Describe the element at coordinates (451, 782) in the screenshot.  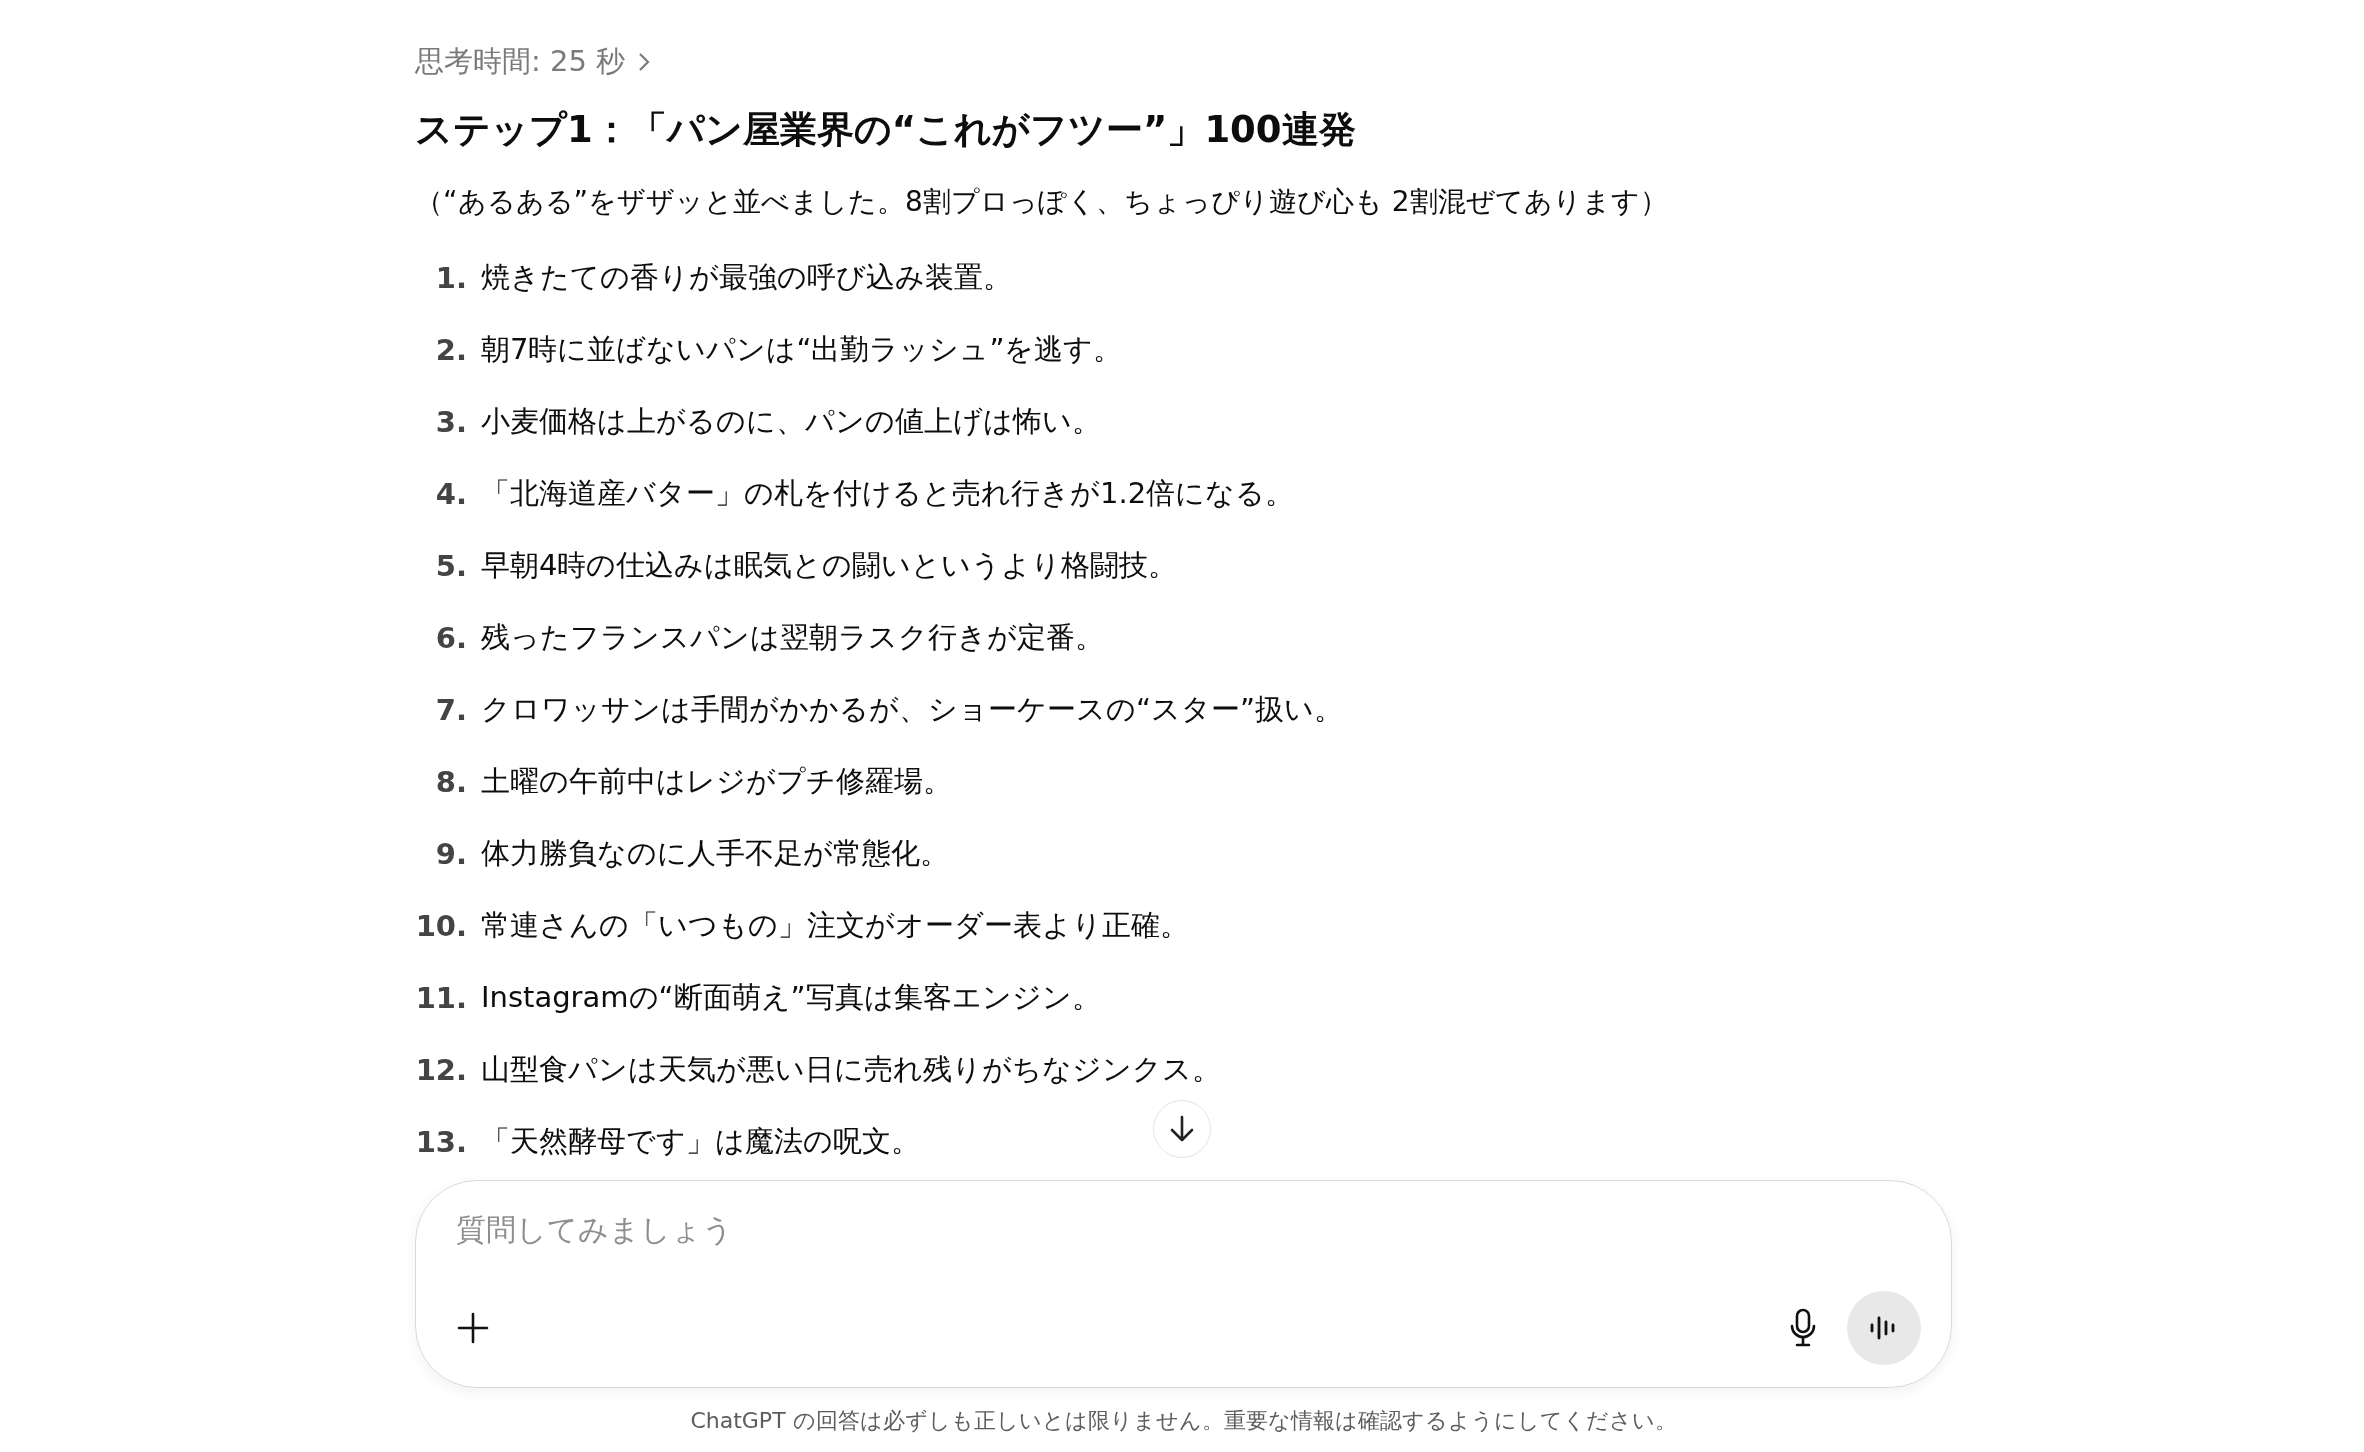
I see `list-number: 8.` at that location.